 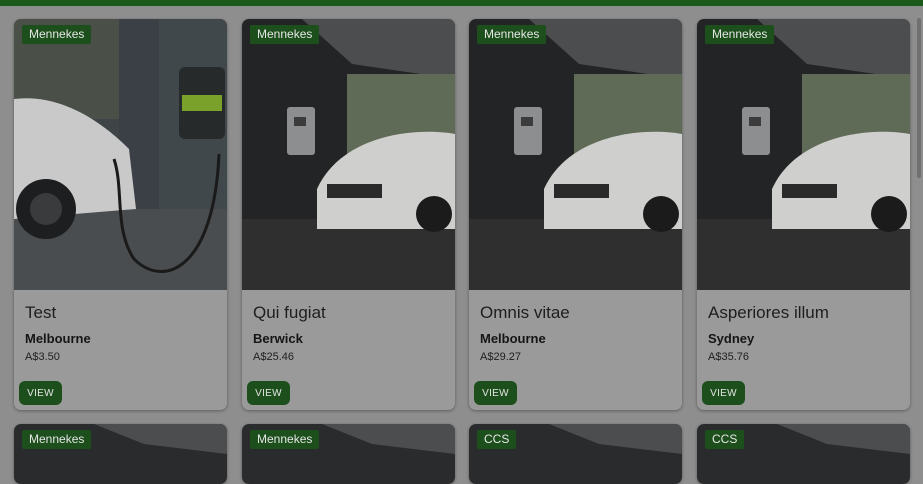 I want to click on tesla-charging-photo, so click(x=120, y=154).